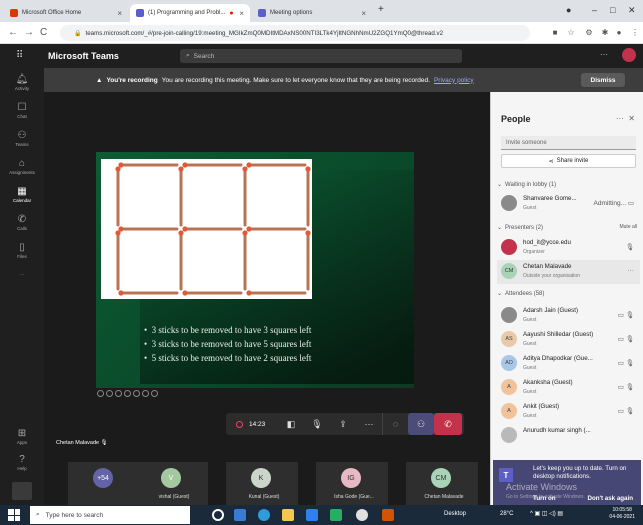 Image resolution: width=643 pixels, height=525 pixels. Describe the element at coordinates (264, 515) in the screenshot. I see `edge-icon` at that location.